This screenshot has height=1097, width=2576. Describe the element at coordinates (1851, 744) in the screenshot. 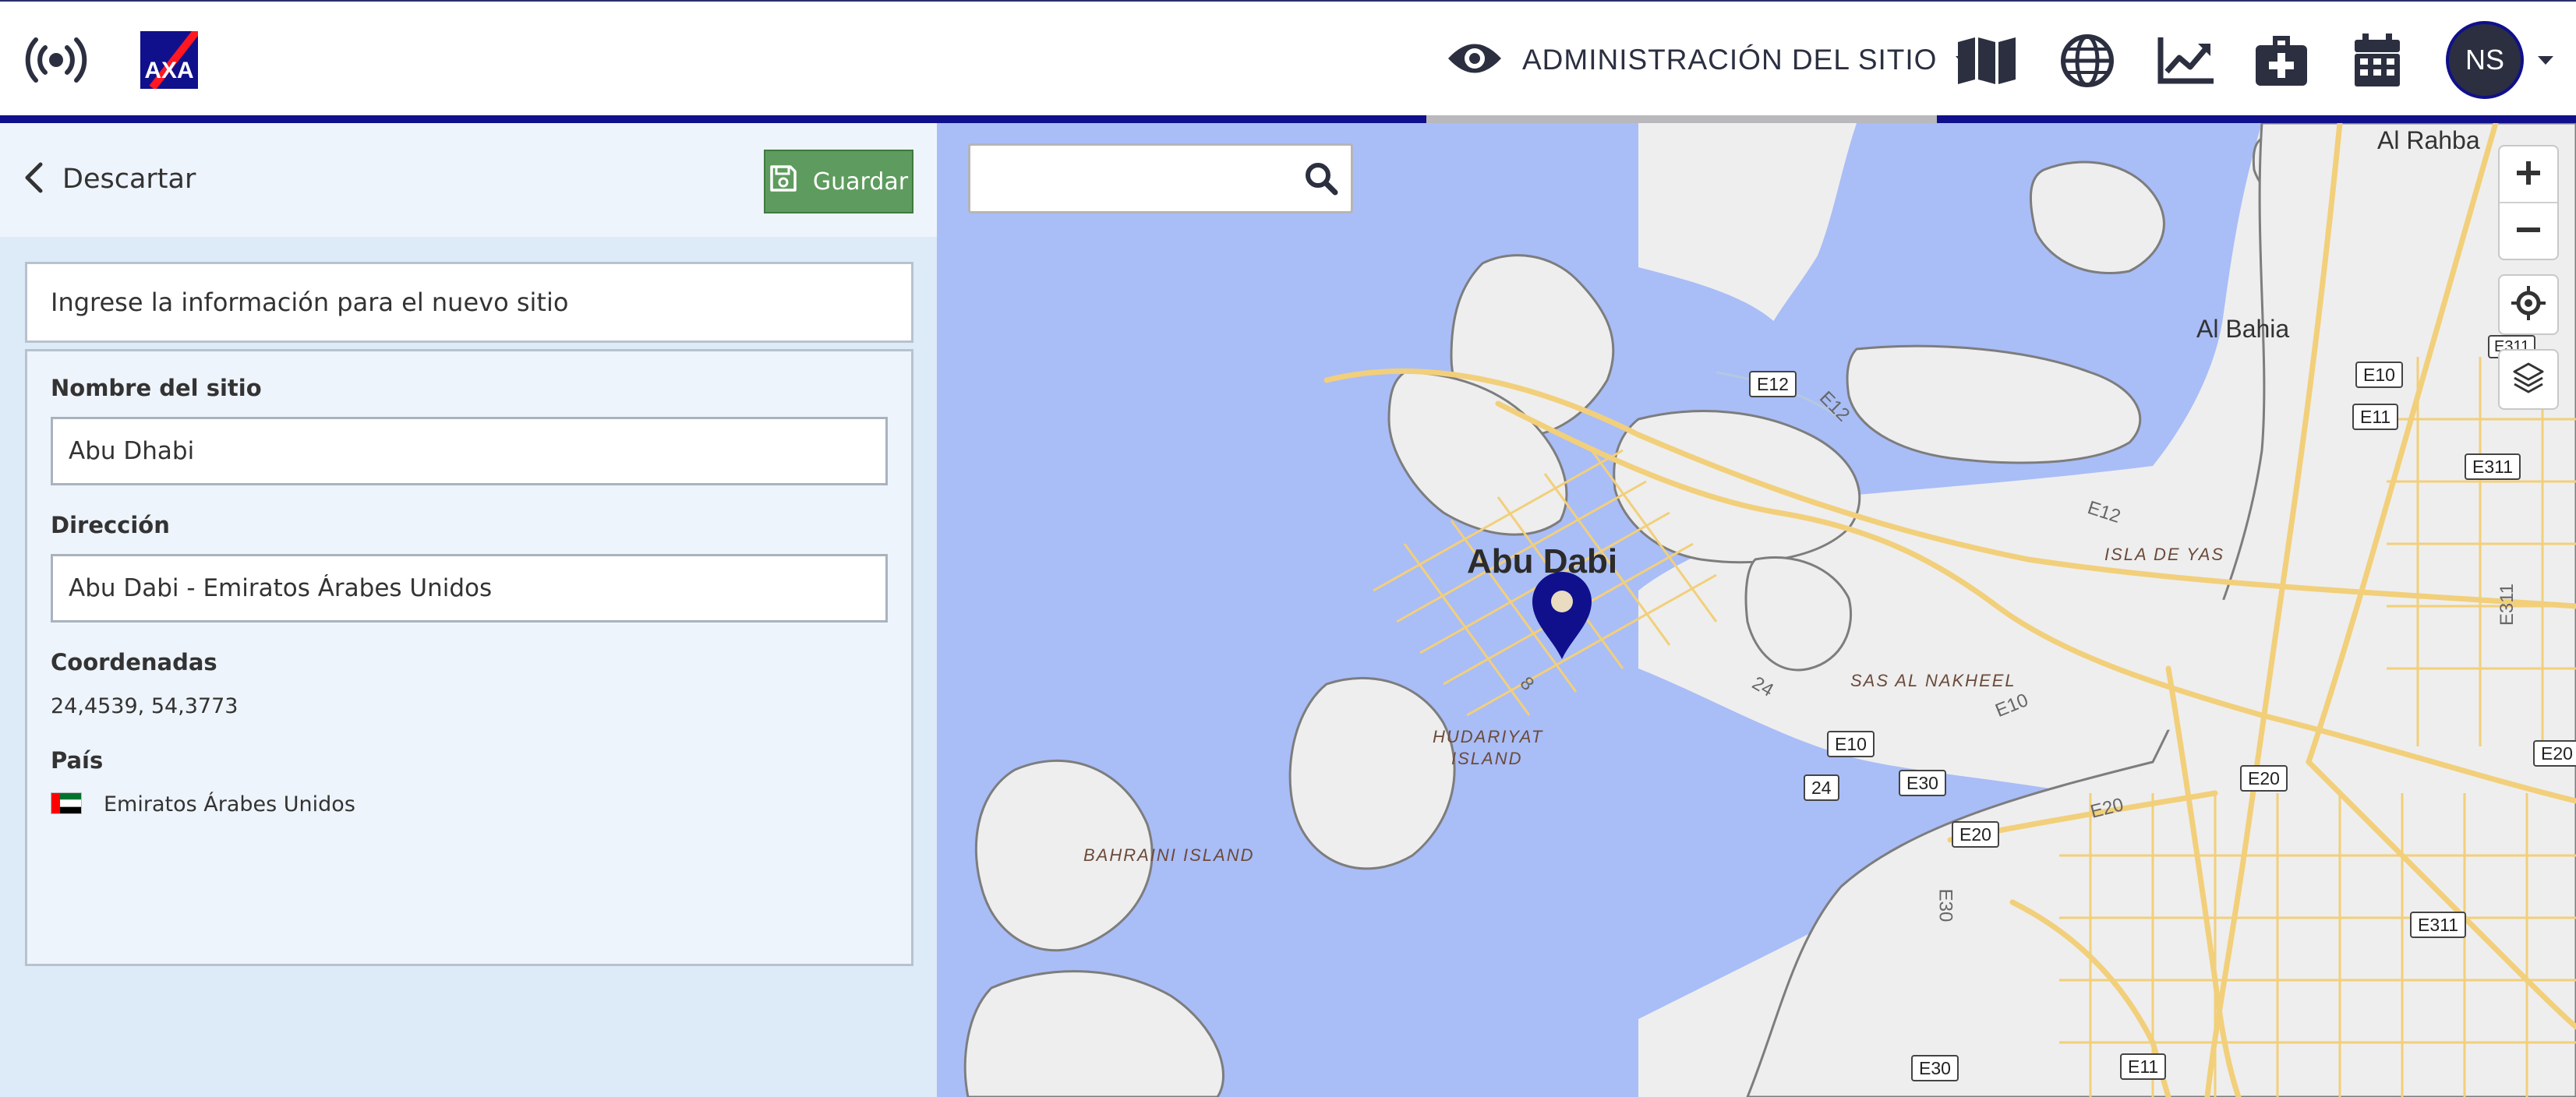

I see `road-badge-e10: E10` at that location.